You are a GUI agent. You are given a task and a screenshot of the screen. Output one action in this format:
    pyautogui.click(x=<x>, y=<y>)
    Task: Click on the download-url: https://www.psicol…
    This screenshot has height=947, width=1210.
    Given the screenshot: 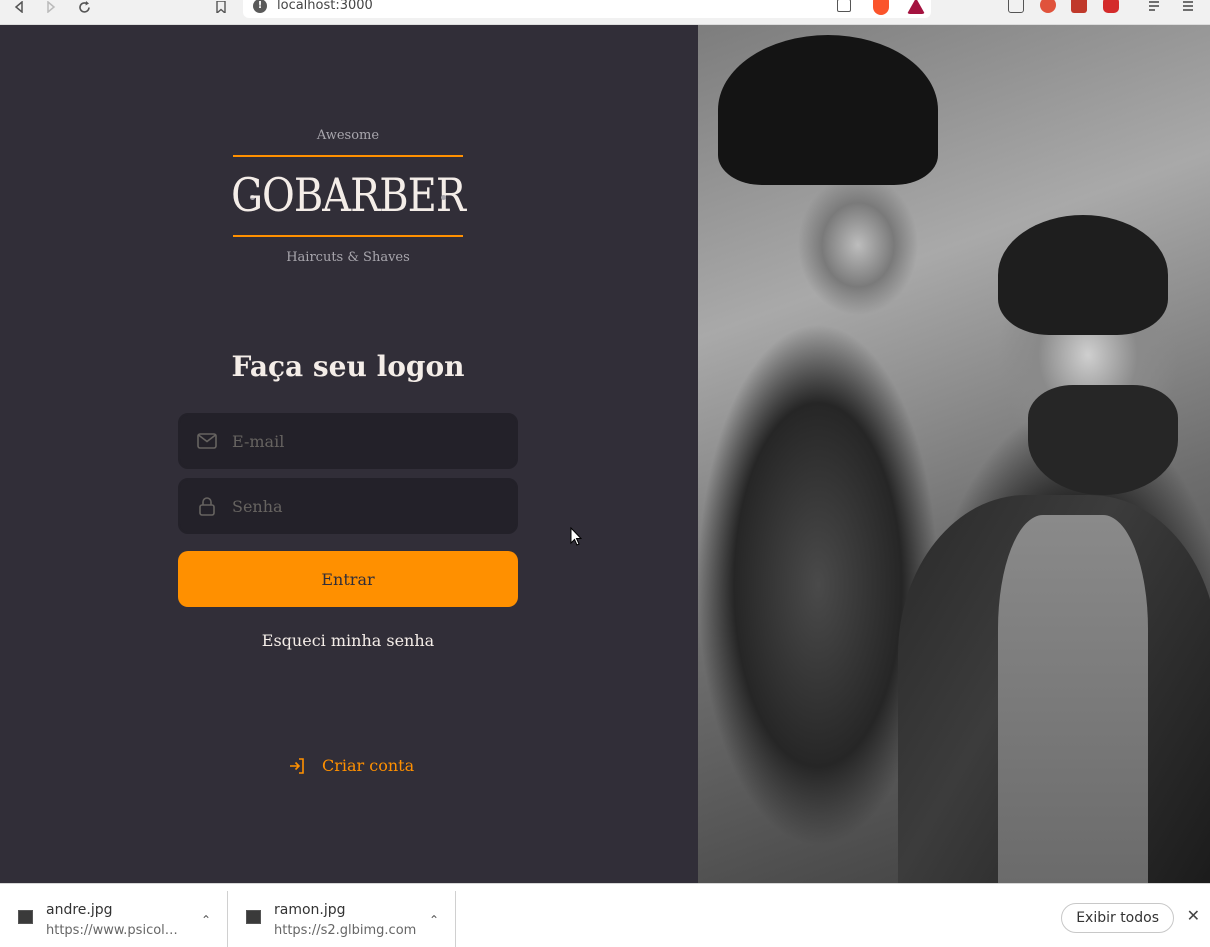 What is the action you would take?
    pyautogui.click(x=112, y=930)
    